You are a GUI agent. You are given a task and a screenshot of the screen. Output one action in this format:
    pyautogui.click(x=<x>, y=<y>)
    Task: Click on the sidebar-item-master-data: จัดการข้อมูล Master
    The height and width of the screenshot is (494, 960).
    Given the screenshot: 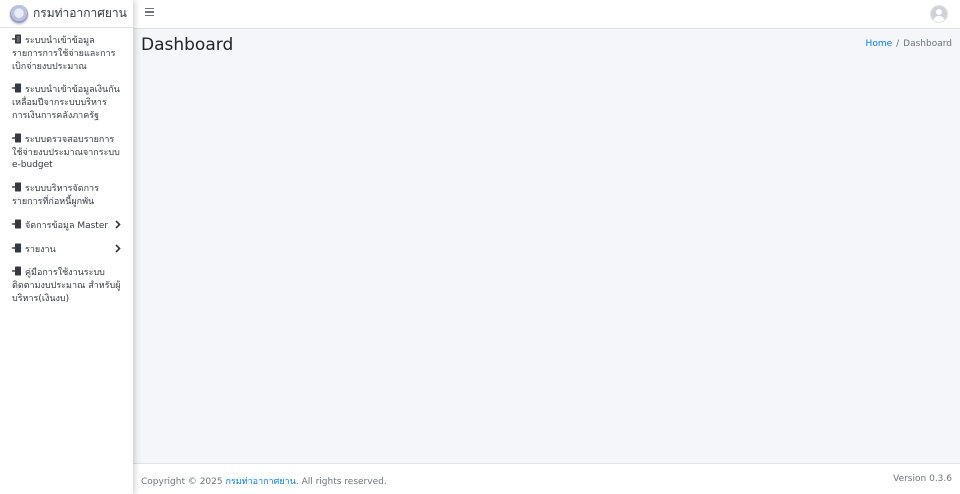 What is the action you would take?
    pyautogui.click(x=66, y=226)
    